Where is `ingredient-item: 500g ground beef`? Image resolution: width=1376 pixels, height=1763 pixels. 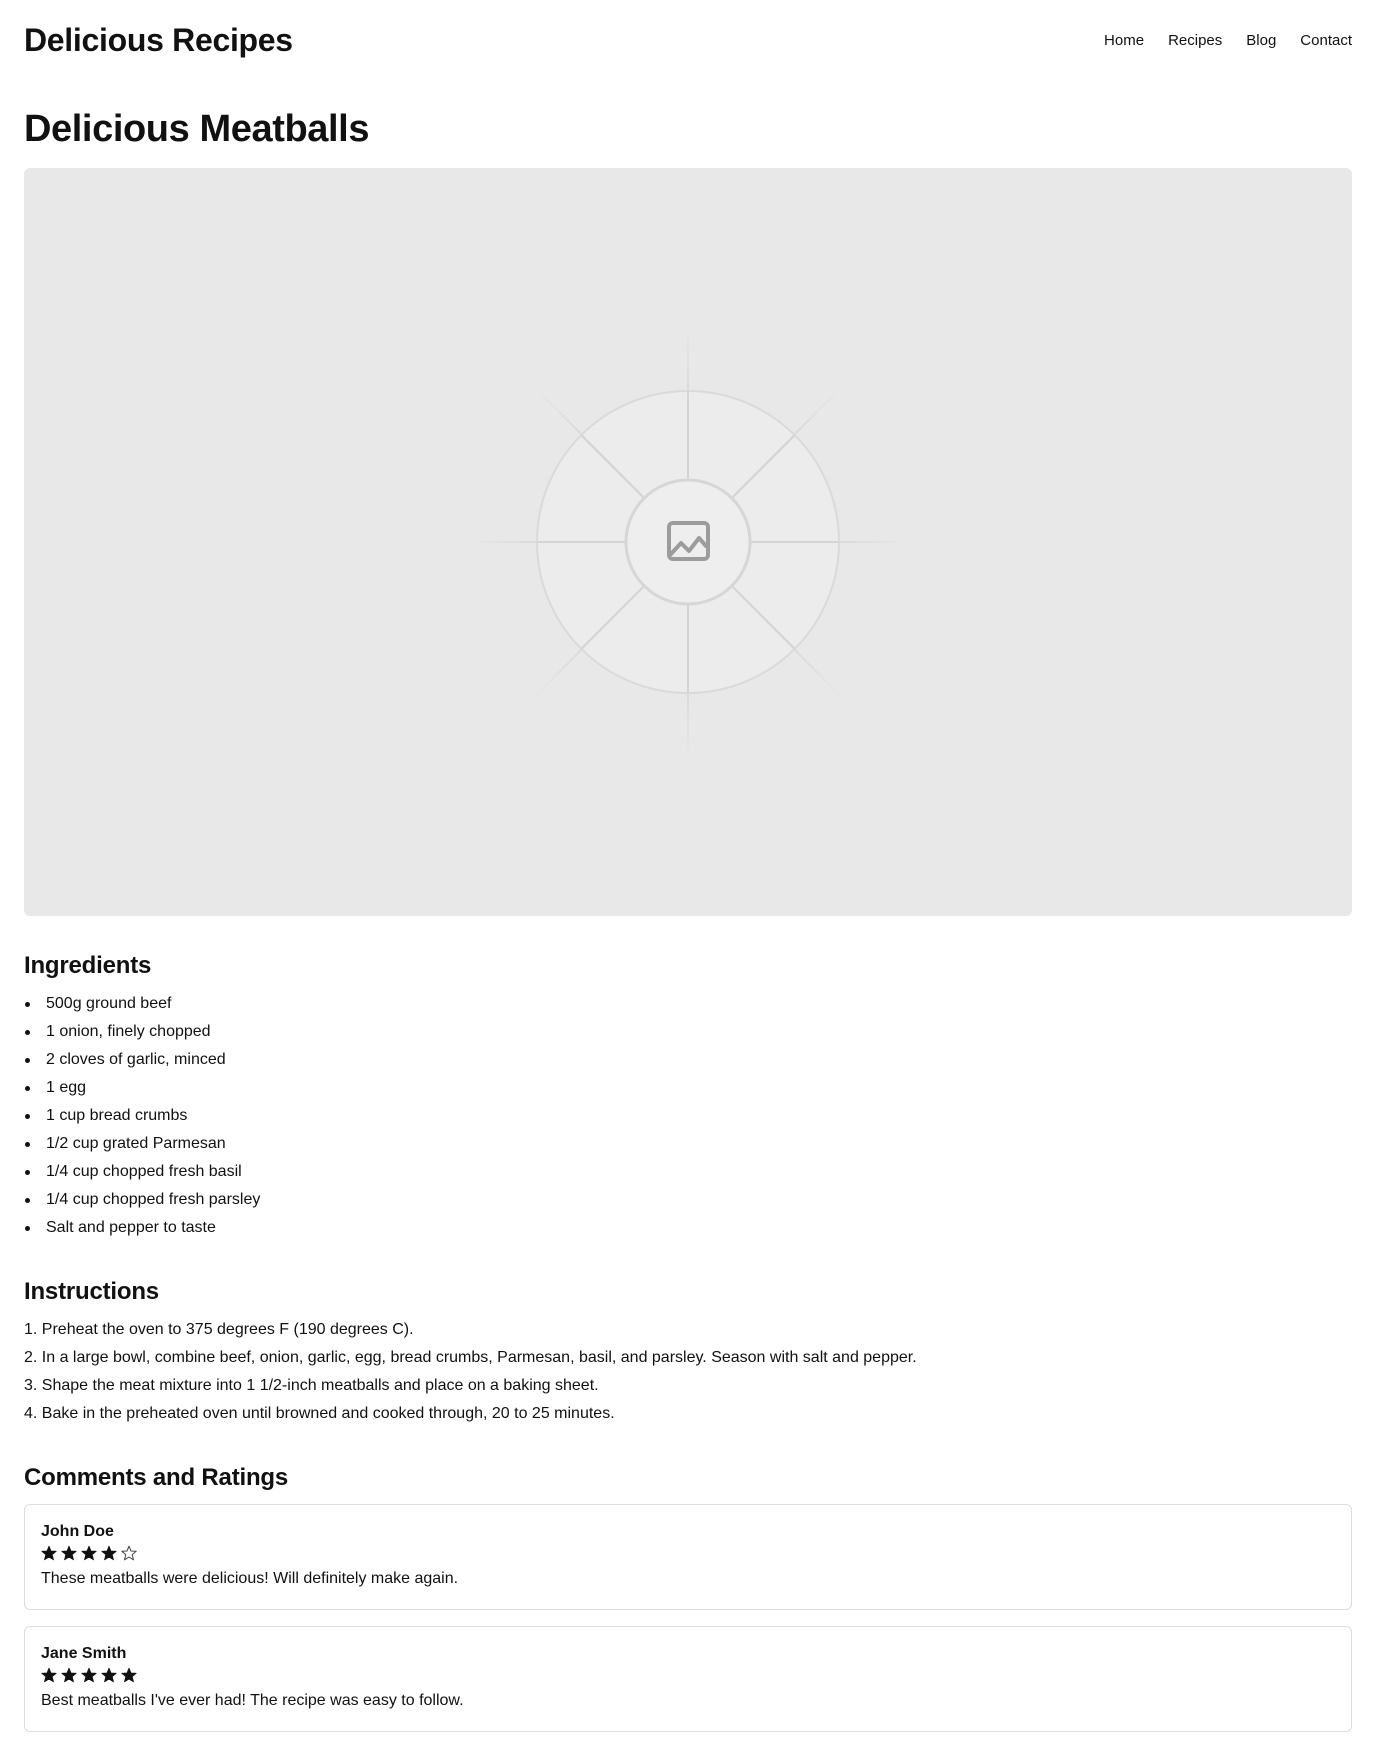
ingredient-item: 500g ground beef is located at coordinates (688, 1004).